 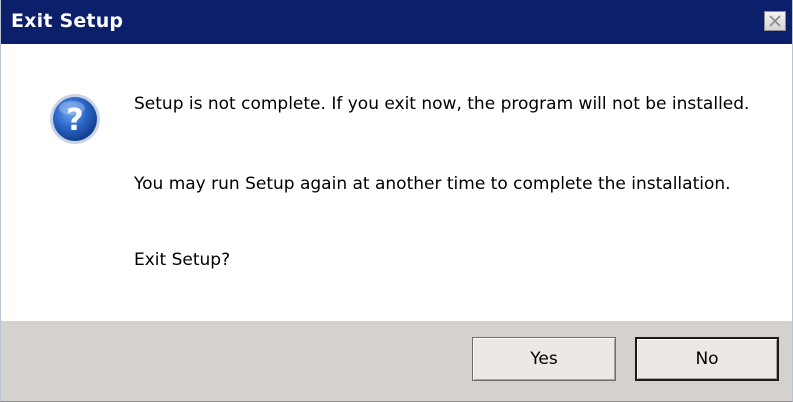 I want to click on close-button, so click(x=775, y=21).